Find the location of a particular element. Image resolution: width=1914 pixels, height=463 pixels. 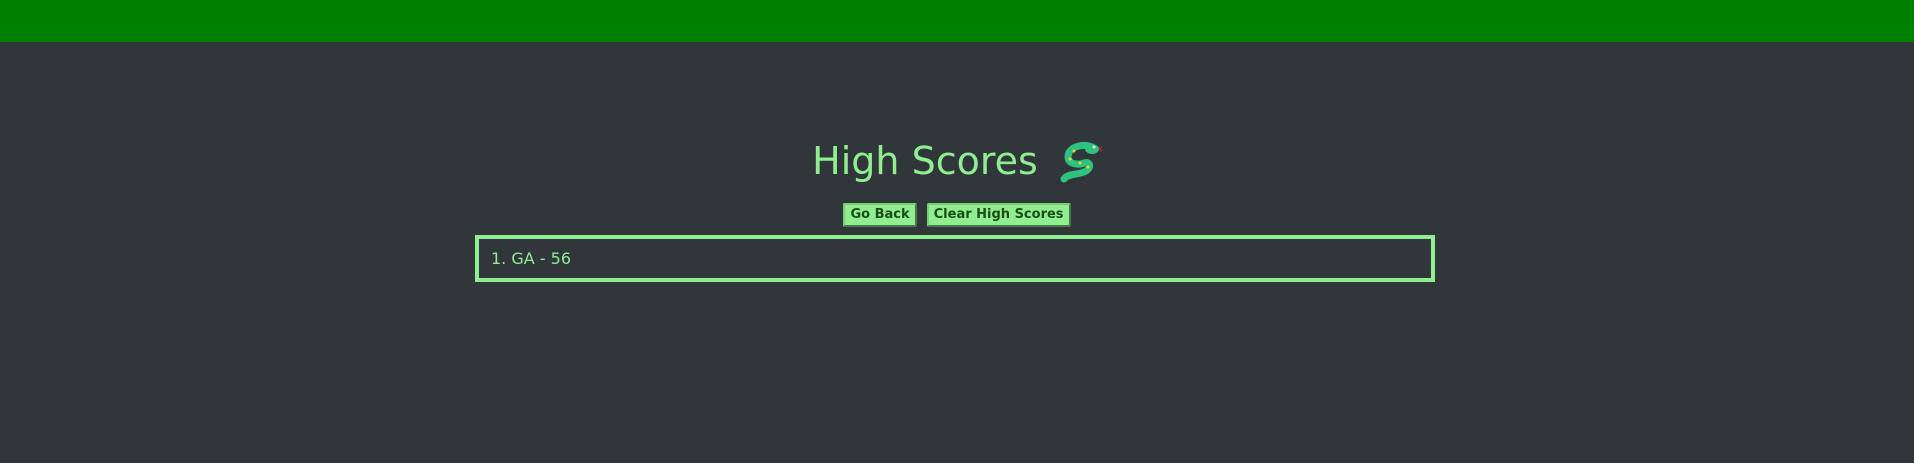

button-row: Go Back Clear High Scores is located at coordinates (957, 215).